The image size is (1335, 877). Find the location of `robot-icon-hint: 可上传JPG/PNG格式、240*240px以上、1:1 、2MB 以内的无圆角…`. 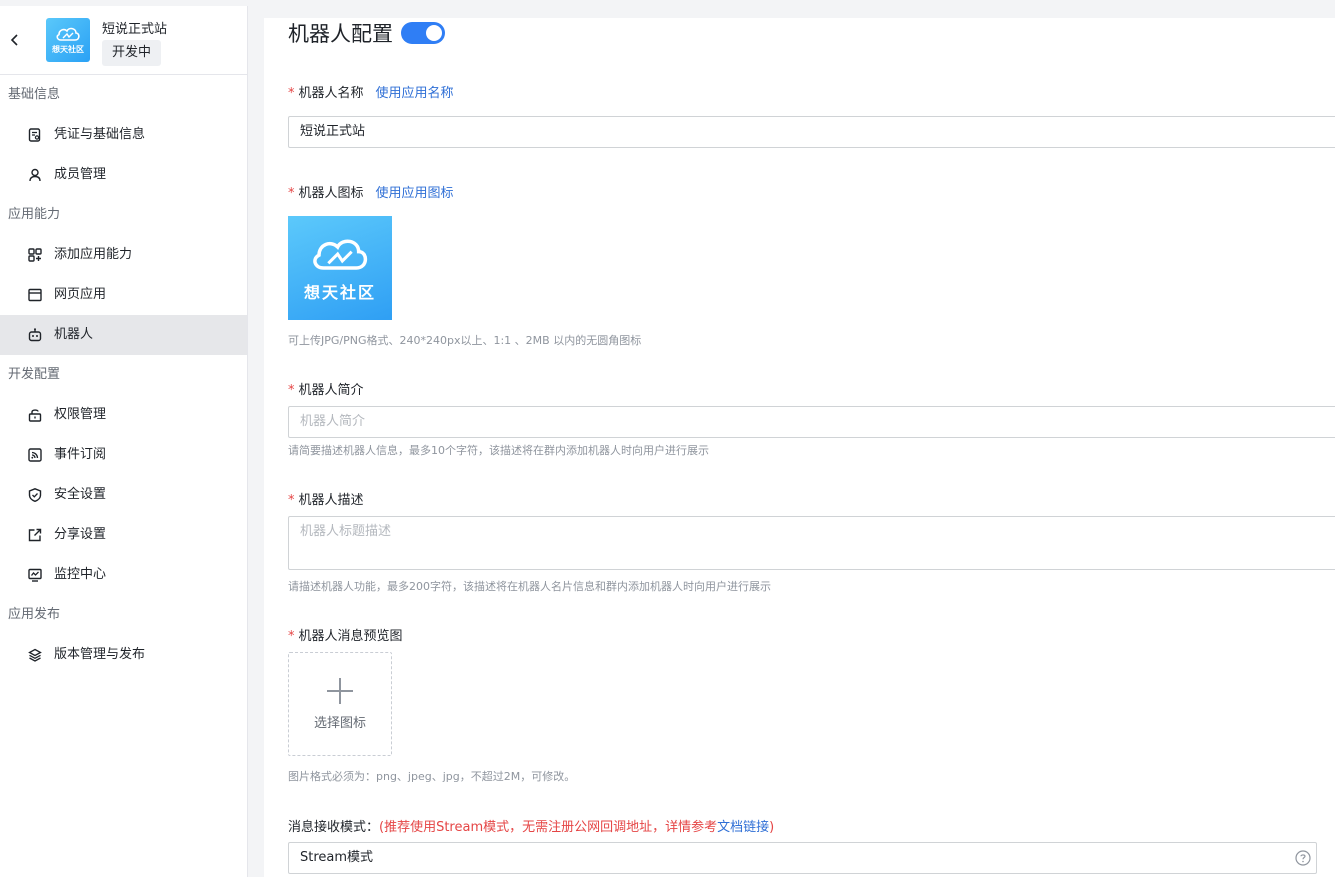

robot-icon-hint: 可上传JPG/PNG格式、240*240px以上、1:1 、2MB 以内的无圆角… is located at coordinates (465, 340).